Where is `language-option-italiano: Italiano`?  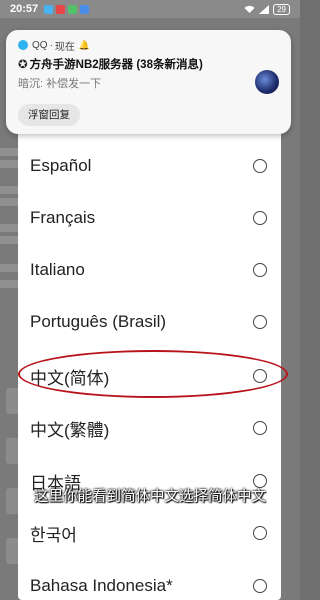 language-option-italiano: Italiano is located at coordinates (149, 270).